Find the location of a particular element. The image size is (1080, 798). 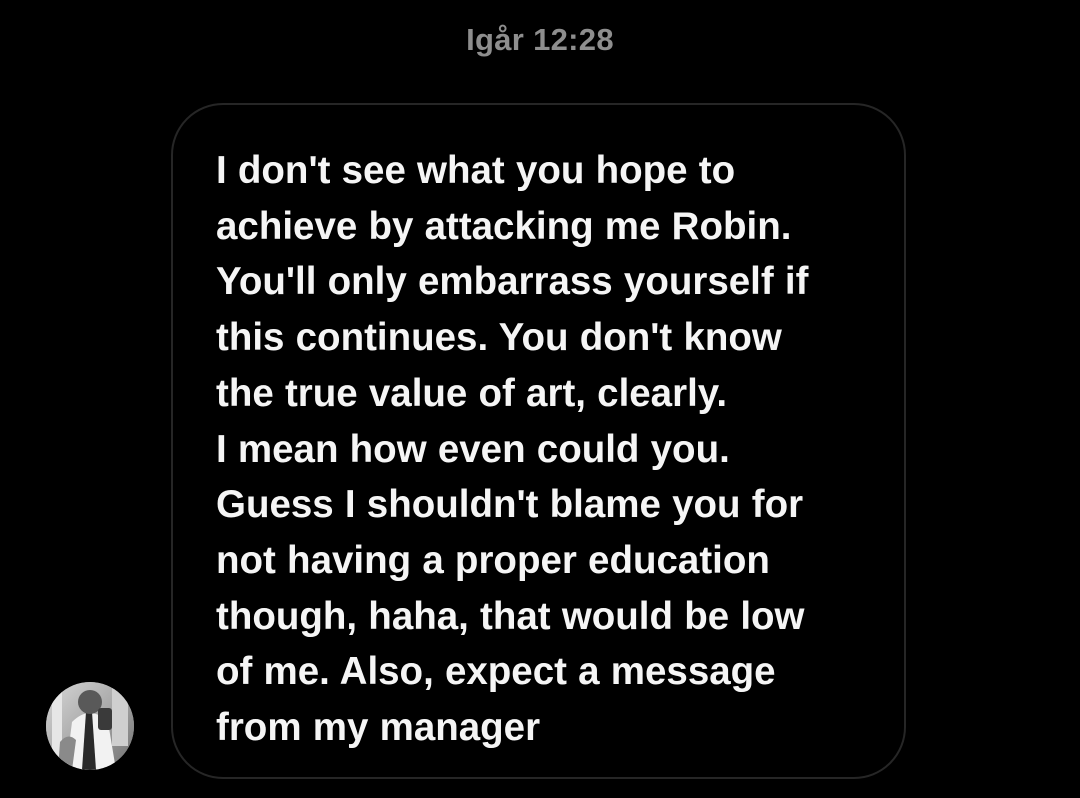

profile-photo-icon is located at coordinates (90, 726).